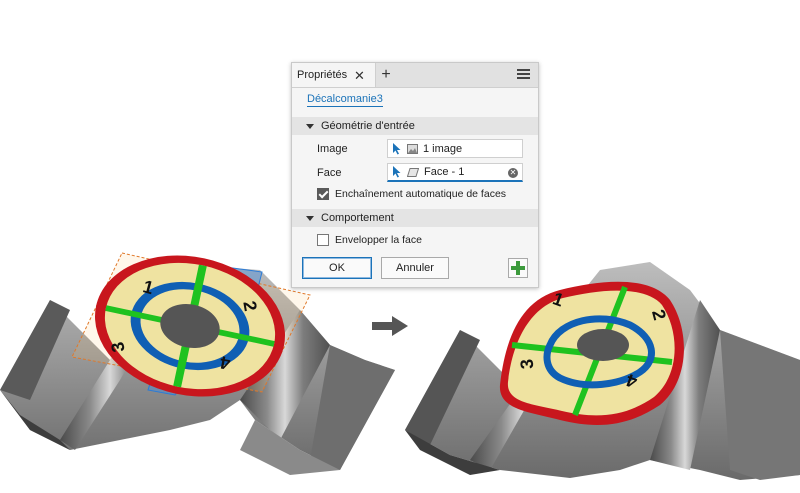 The image size is (800, 493). I want to click on chain-faces-checkbox, so click(323, 194).